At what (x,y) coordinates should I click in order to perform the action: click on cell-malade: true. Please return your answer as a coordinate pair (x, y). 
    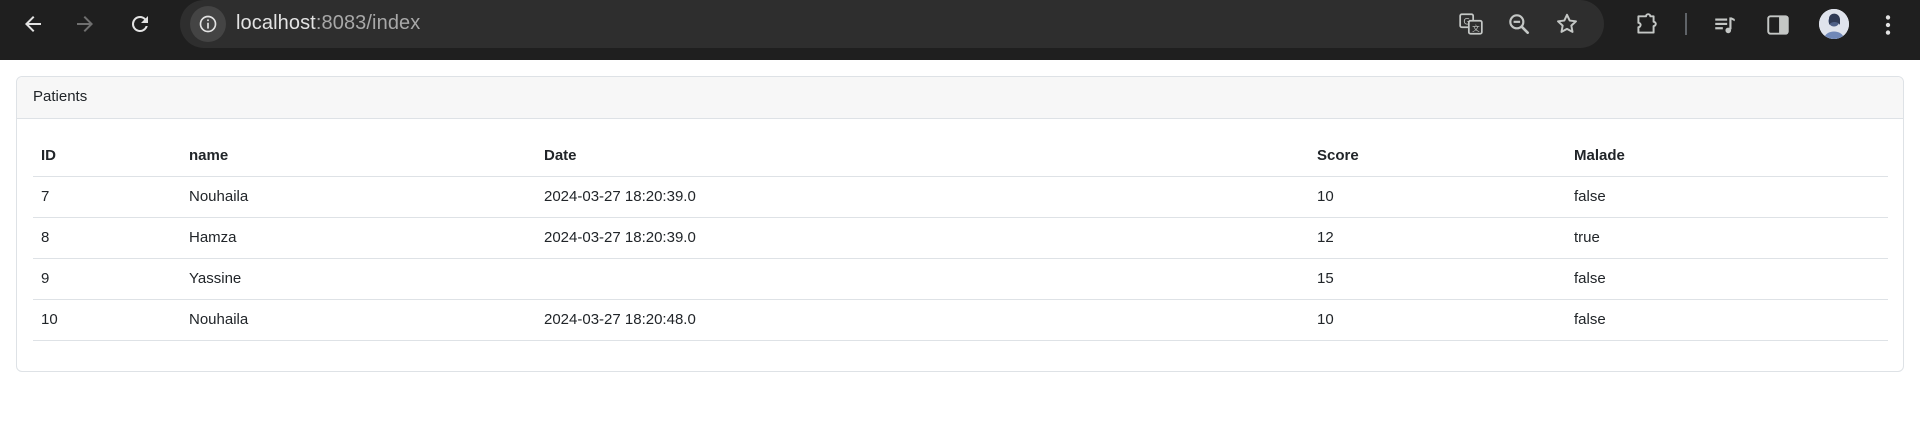
    Looking at the image, I should click on (1727, 238).